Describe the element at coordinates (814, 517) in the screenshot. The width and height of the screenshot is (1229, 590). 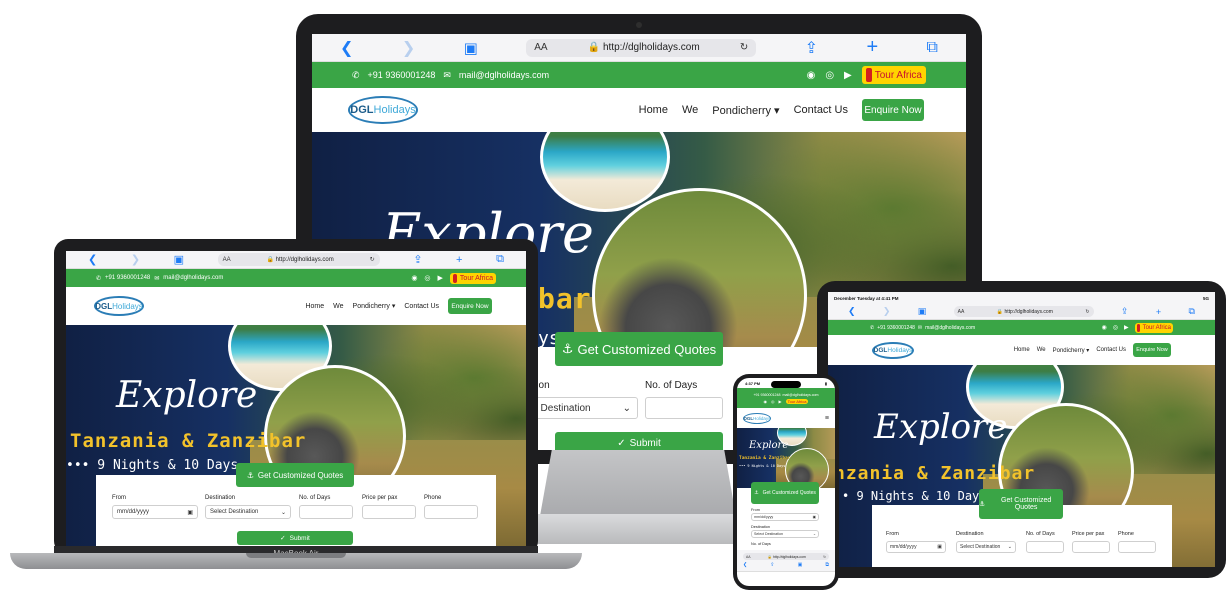
I see `calendar-icon: ▣` at that location.